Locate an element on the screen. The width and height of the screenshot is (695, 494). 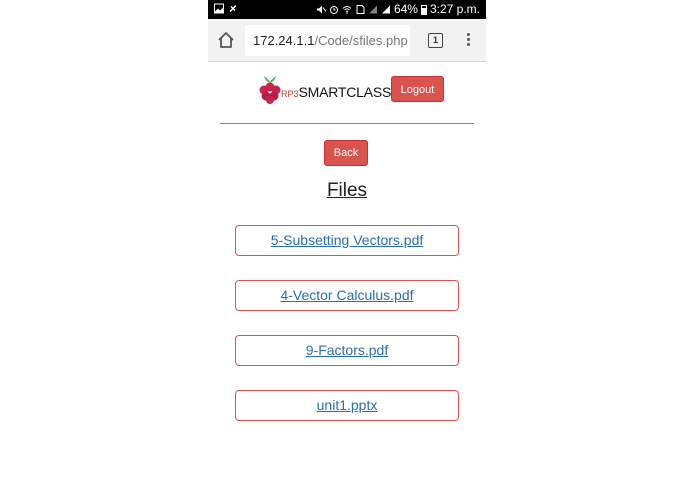
sim-icon is located at coordinates (360, 9).